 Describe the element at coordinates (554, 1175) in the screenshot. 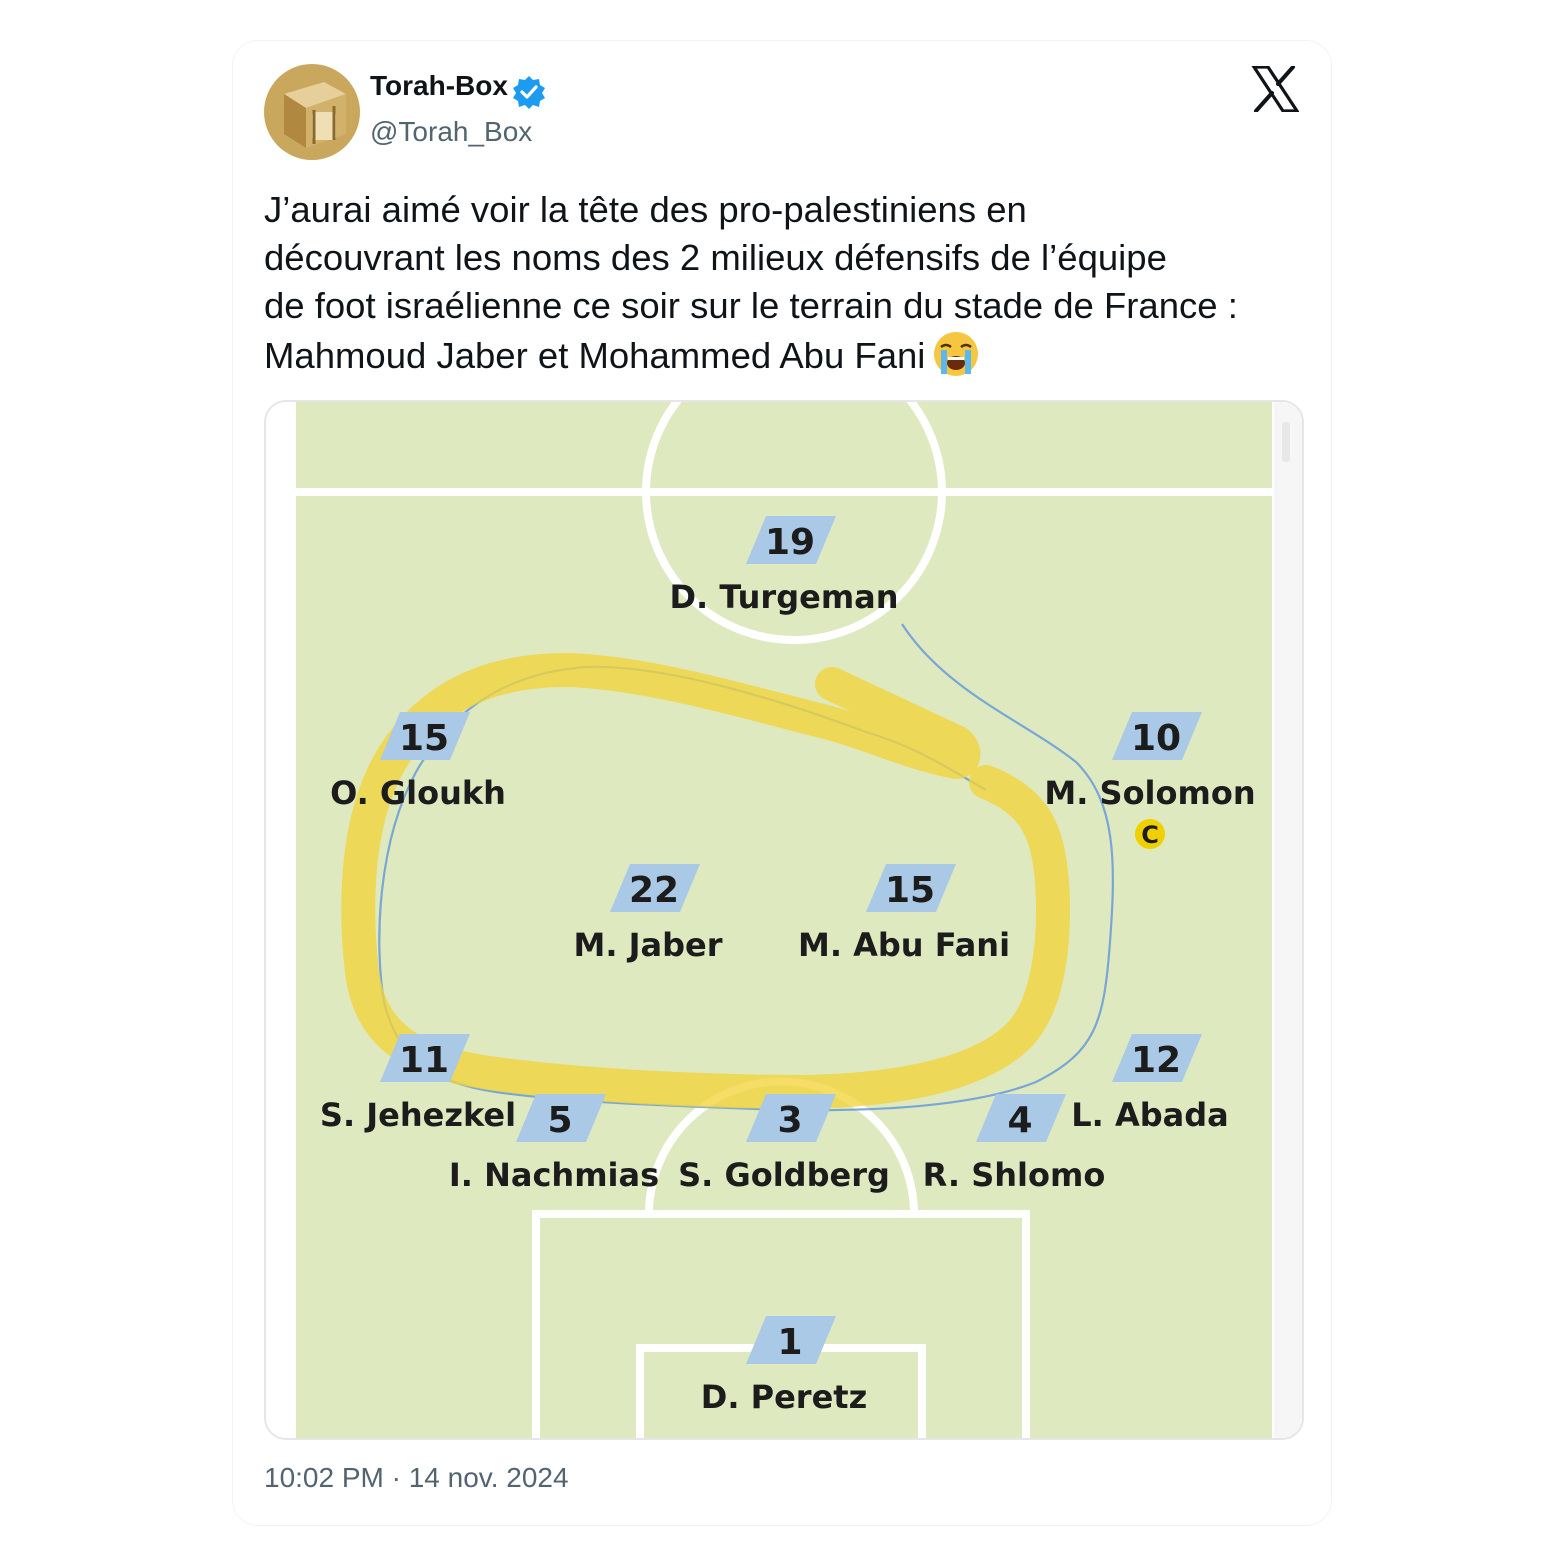

I see `player-name: I. Nachmias` at that location.